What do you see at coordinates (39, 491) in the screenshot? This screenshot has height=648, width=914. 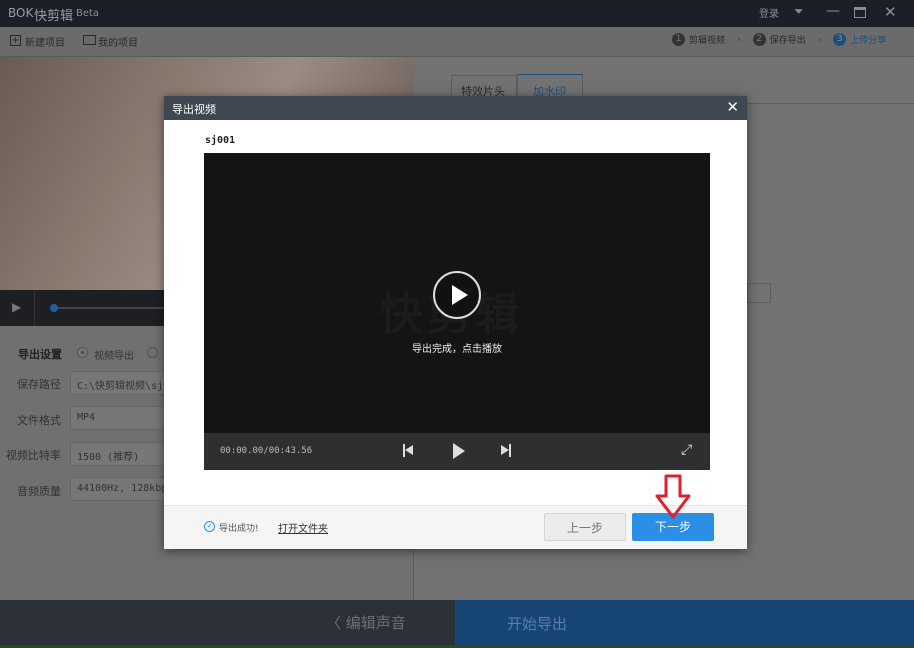 I see `audio-quality-label: 音频质量` at bounding box center [39, 491].